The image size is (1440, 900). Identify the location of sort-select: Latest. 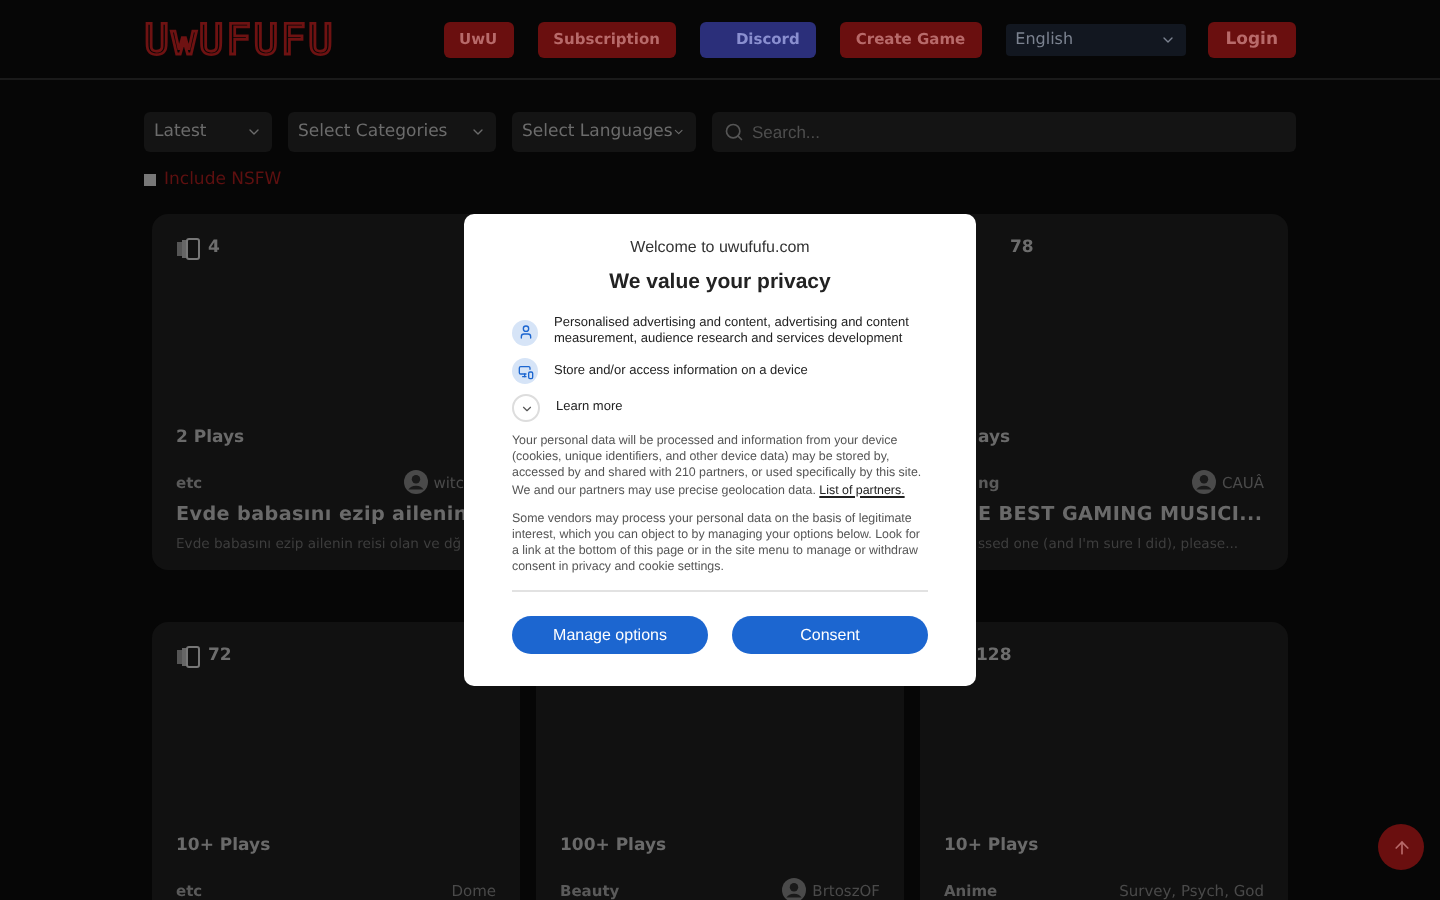
(208, 132).